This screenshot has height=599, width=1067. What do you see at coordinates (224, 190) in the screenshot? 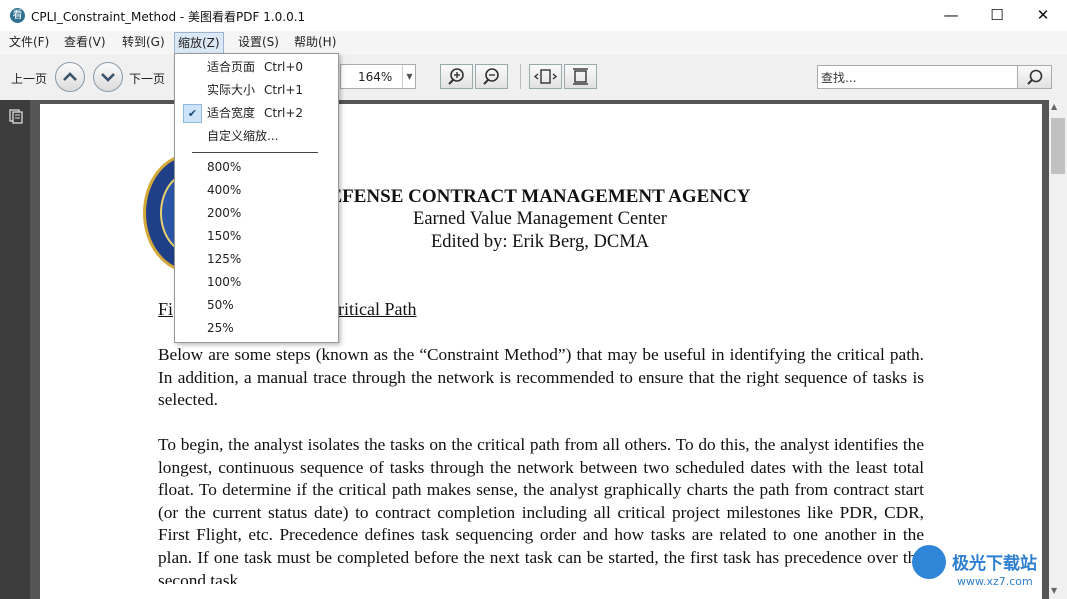
I see `menu-item-label: 400%` at bounding box center [224, 190].